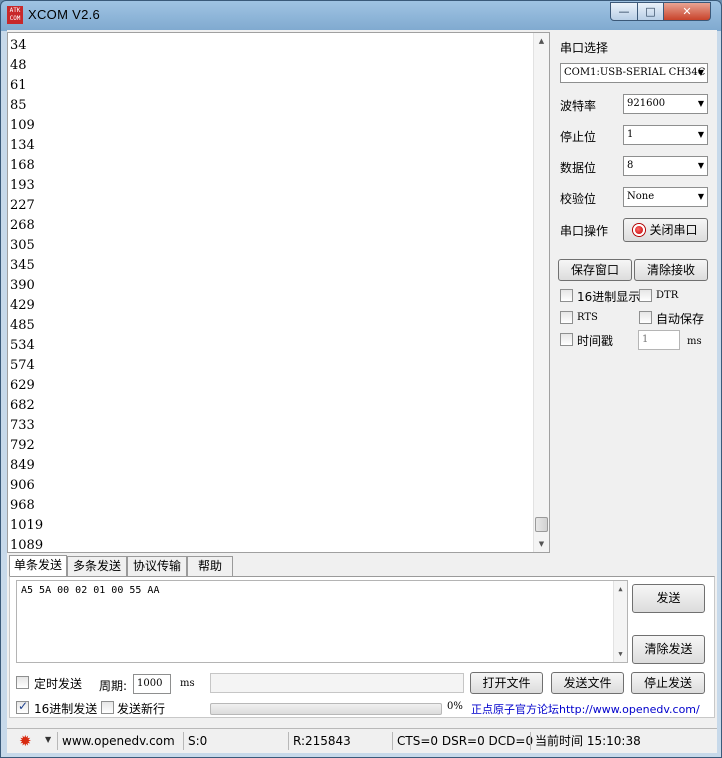 The height and width of the screenshot is (758, 722). What do you see at coordinates (641, 196) in the screenshot?
I see `parity-value: None` at bounding box center [641, 196].